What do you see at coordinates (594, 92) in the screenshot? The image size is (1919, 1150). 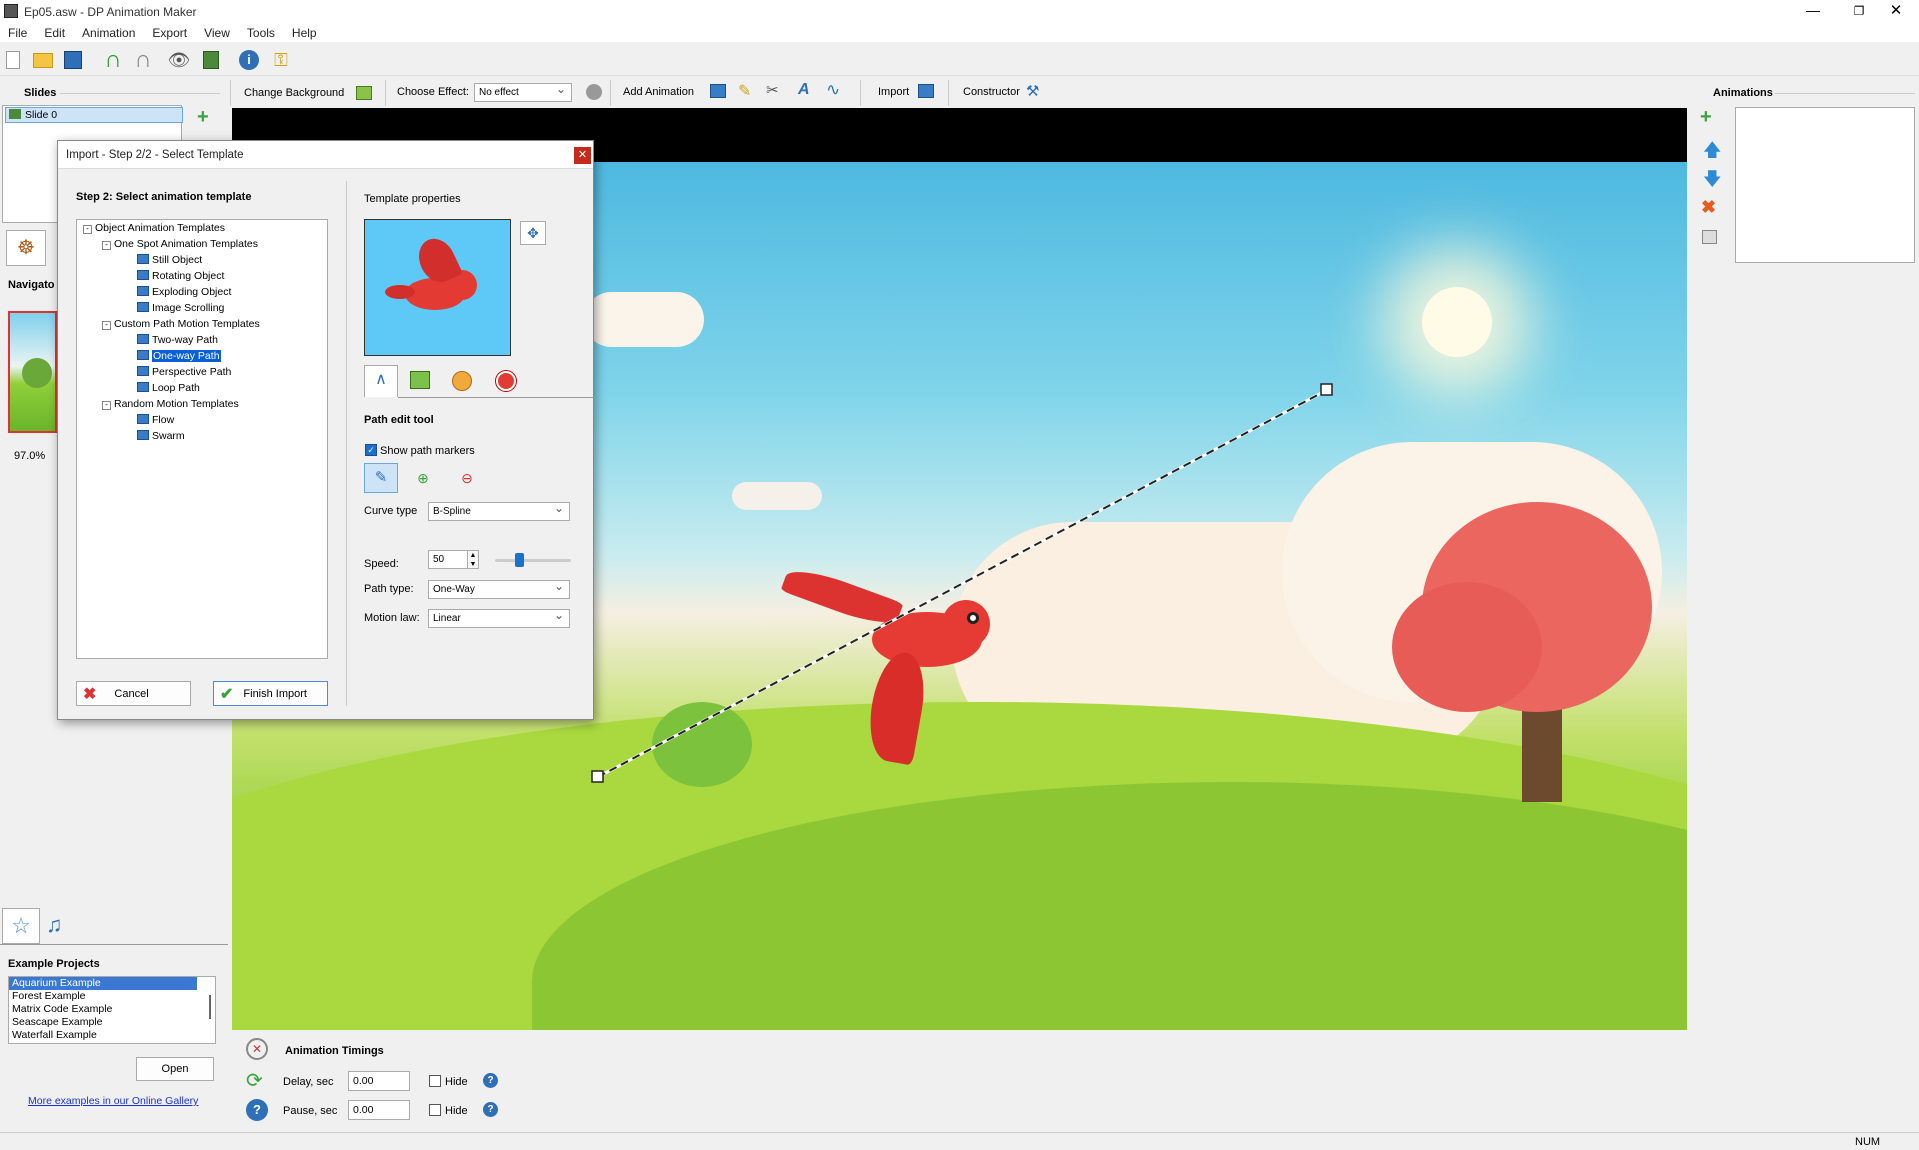 I see `effect-settings-icon` at bounding box center [594, 92].